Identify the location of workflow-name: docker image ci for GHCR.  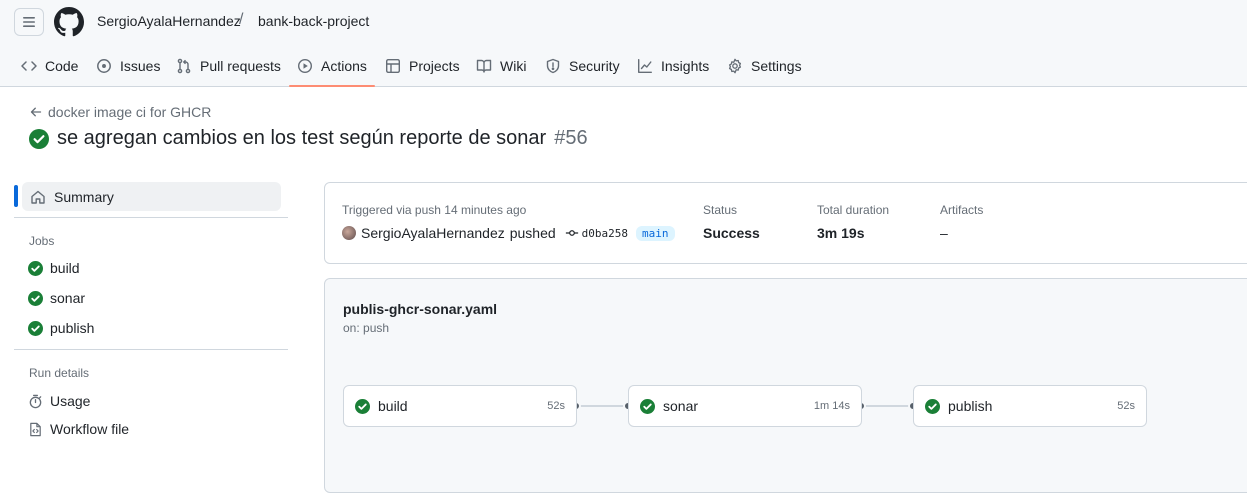
(130, 112).